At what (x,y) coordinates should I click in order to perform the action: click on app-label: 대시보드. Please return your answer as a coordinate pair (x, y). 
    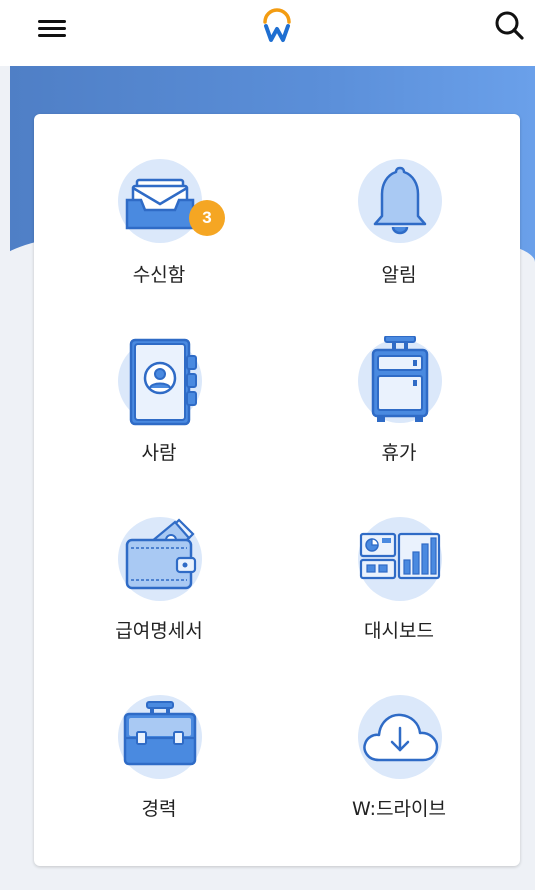
    Looking at the image, I should click on (399, 631).